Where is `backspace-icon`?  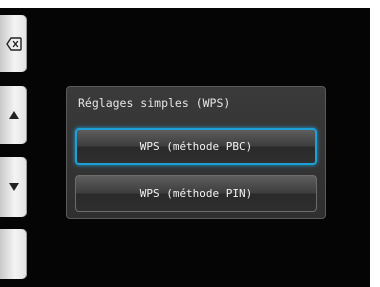 backspace-icon is located at coordinates (13, 43).